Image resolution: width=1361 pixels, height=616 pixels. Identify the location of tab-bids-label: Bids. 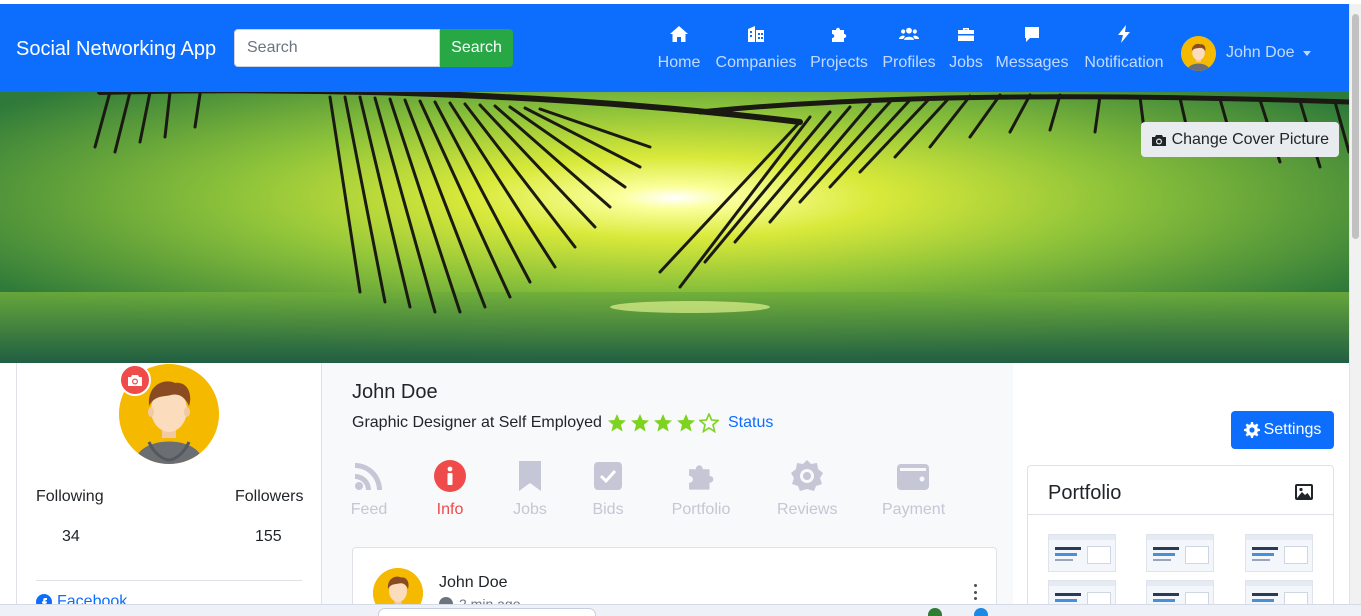
(608, 509).